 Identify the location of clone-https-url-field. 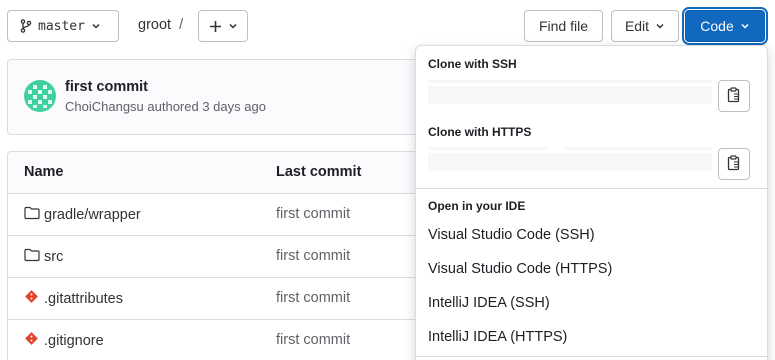
(570, 162).